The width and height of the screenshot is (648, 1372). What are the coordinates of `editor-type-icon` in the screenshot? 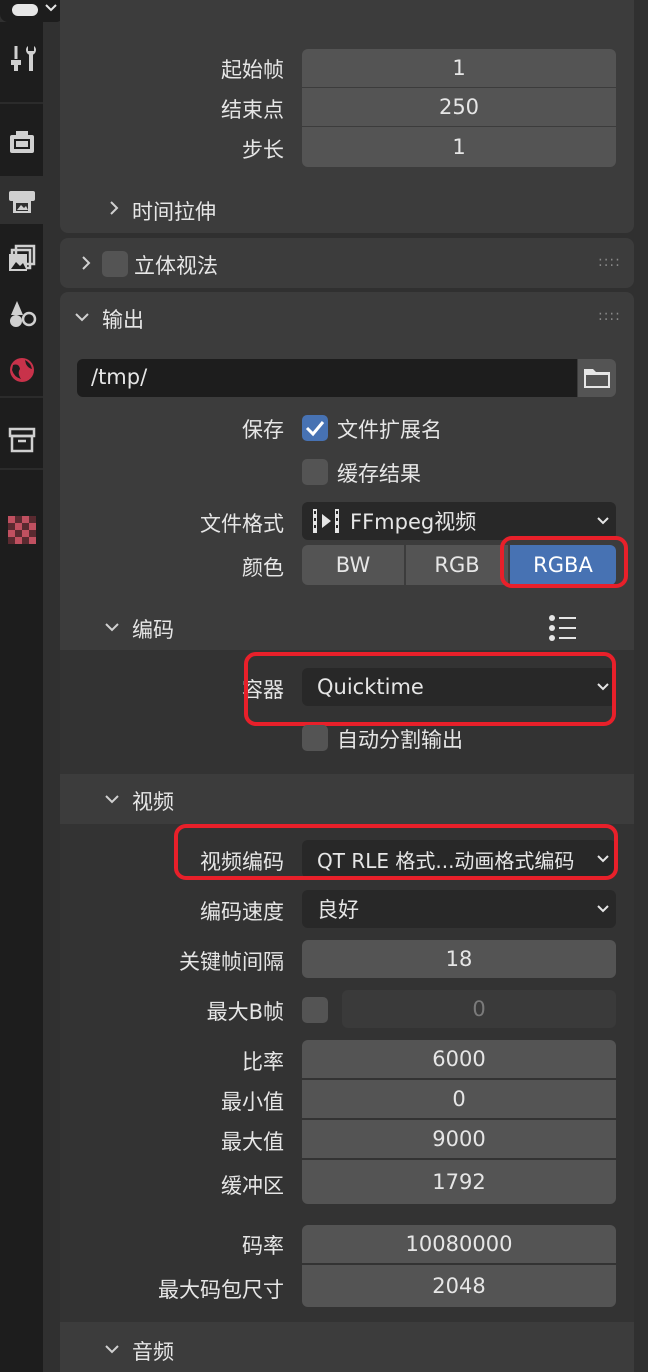 It's located at (25, 10).